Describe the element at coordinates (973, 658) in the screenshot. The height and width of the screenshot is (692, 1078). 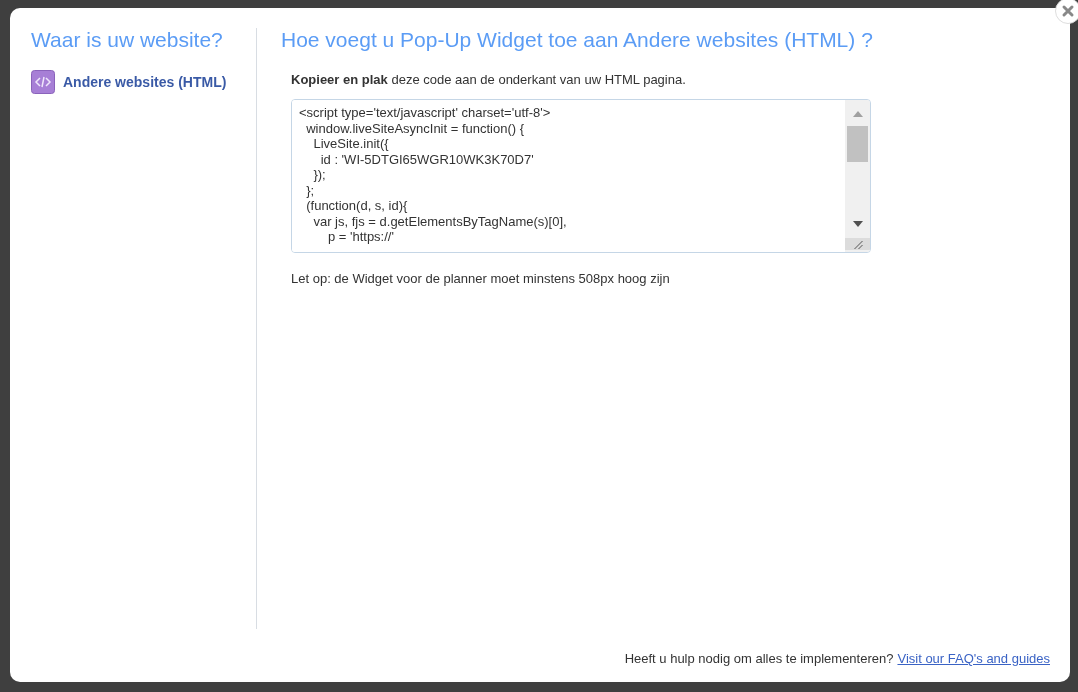
I see `faq-link: Visit our FAQ's and guides` at that location.